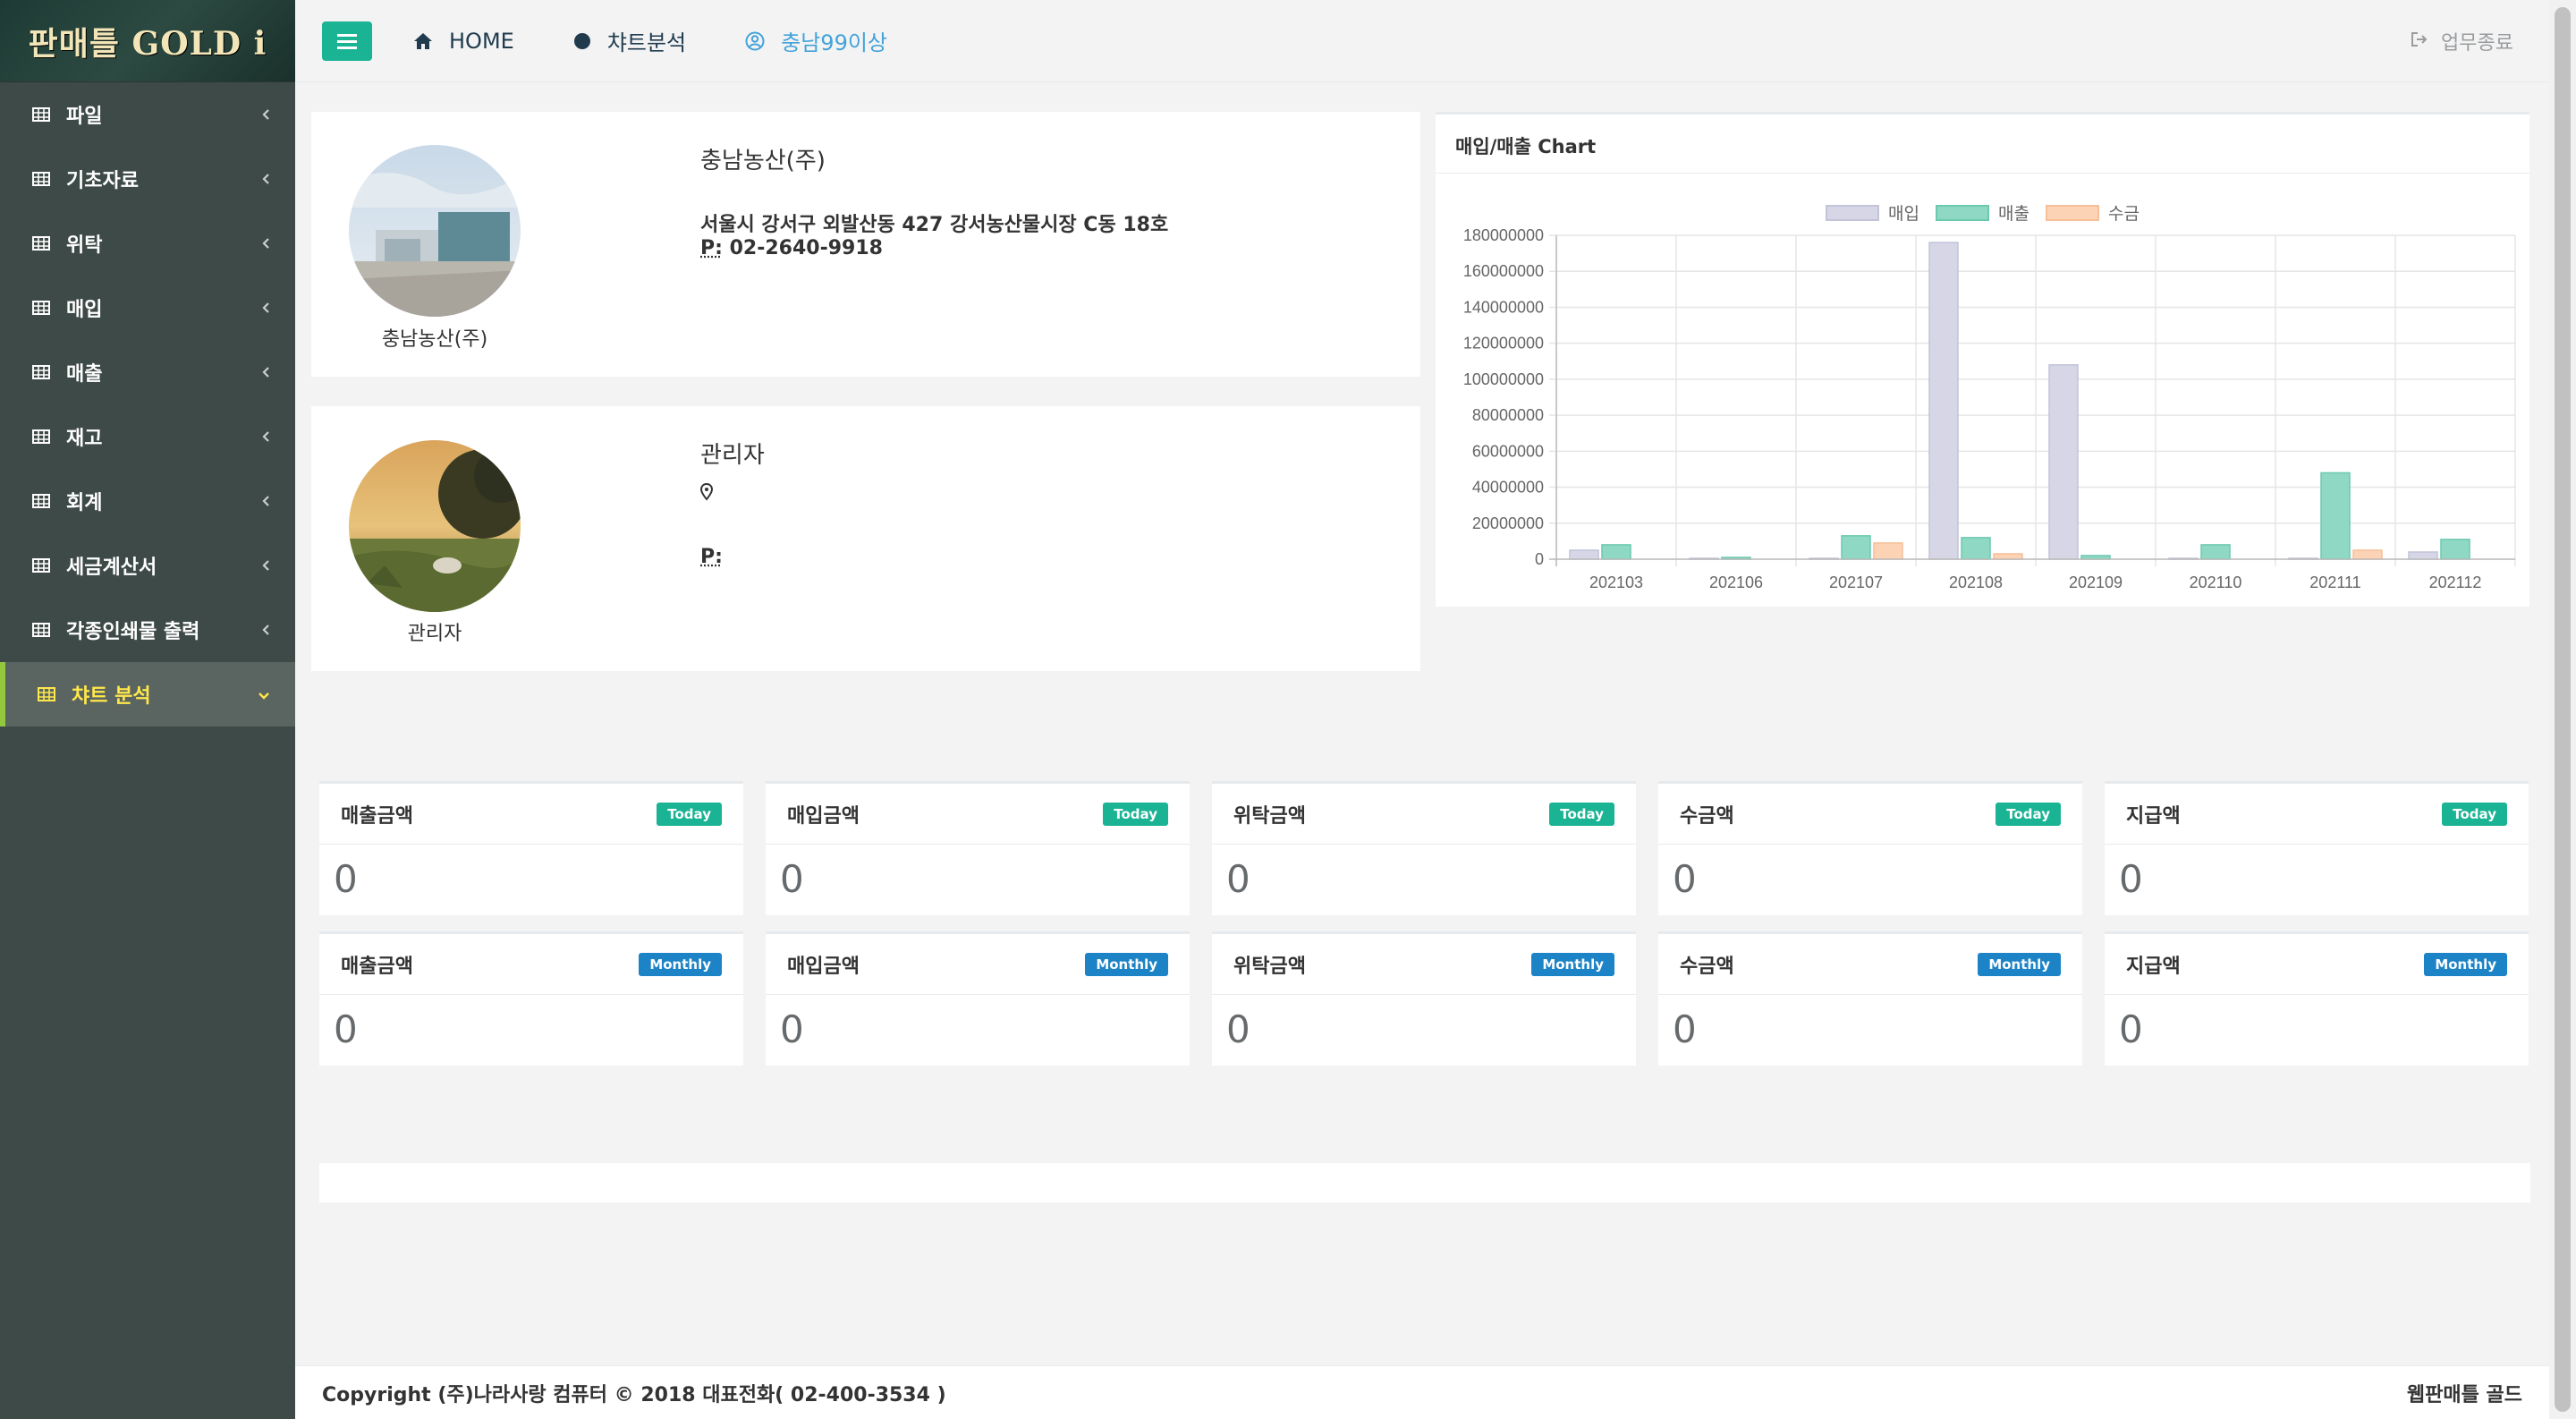 The height and width of the screenshot is (1419, 2576). What do you see at coordinates (2096, 582) in the screenshot?
I see `x-tick-label: 202109` at bounding box center [2096, 582].